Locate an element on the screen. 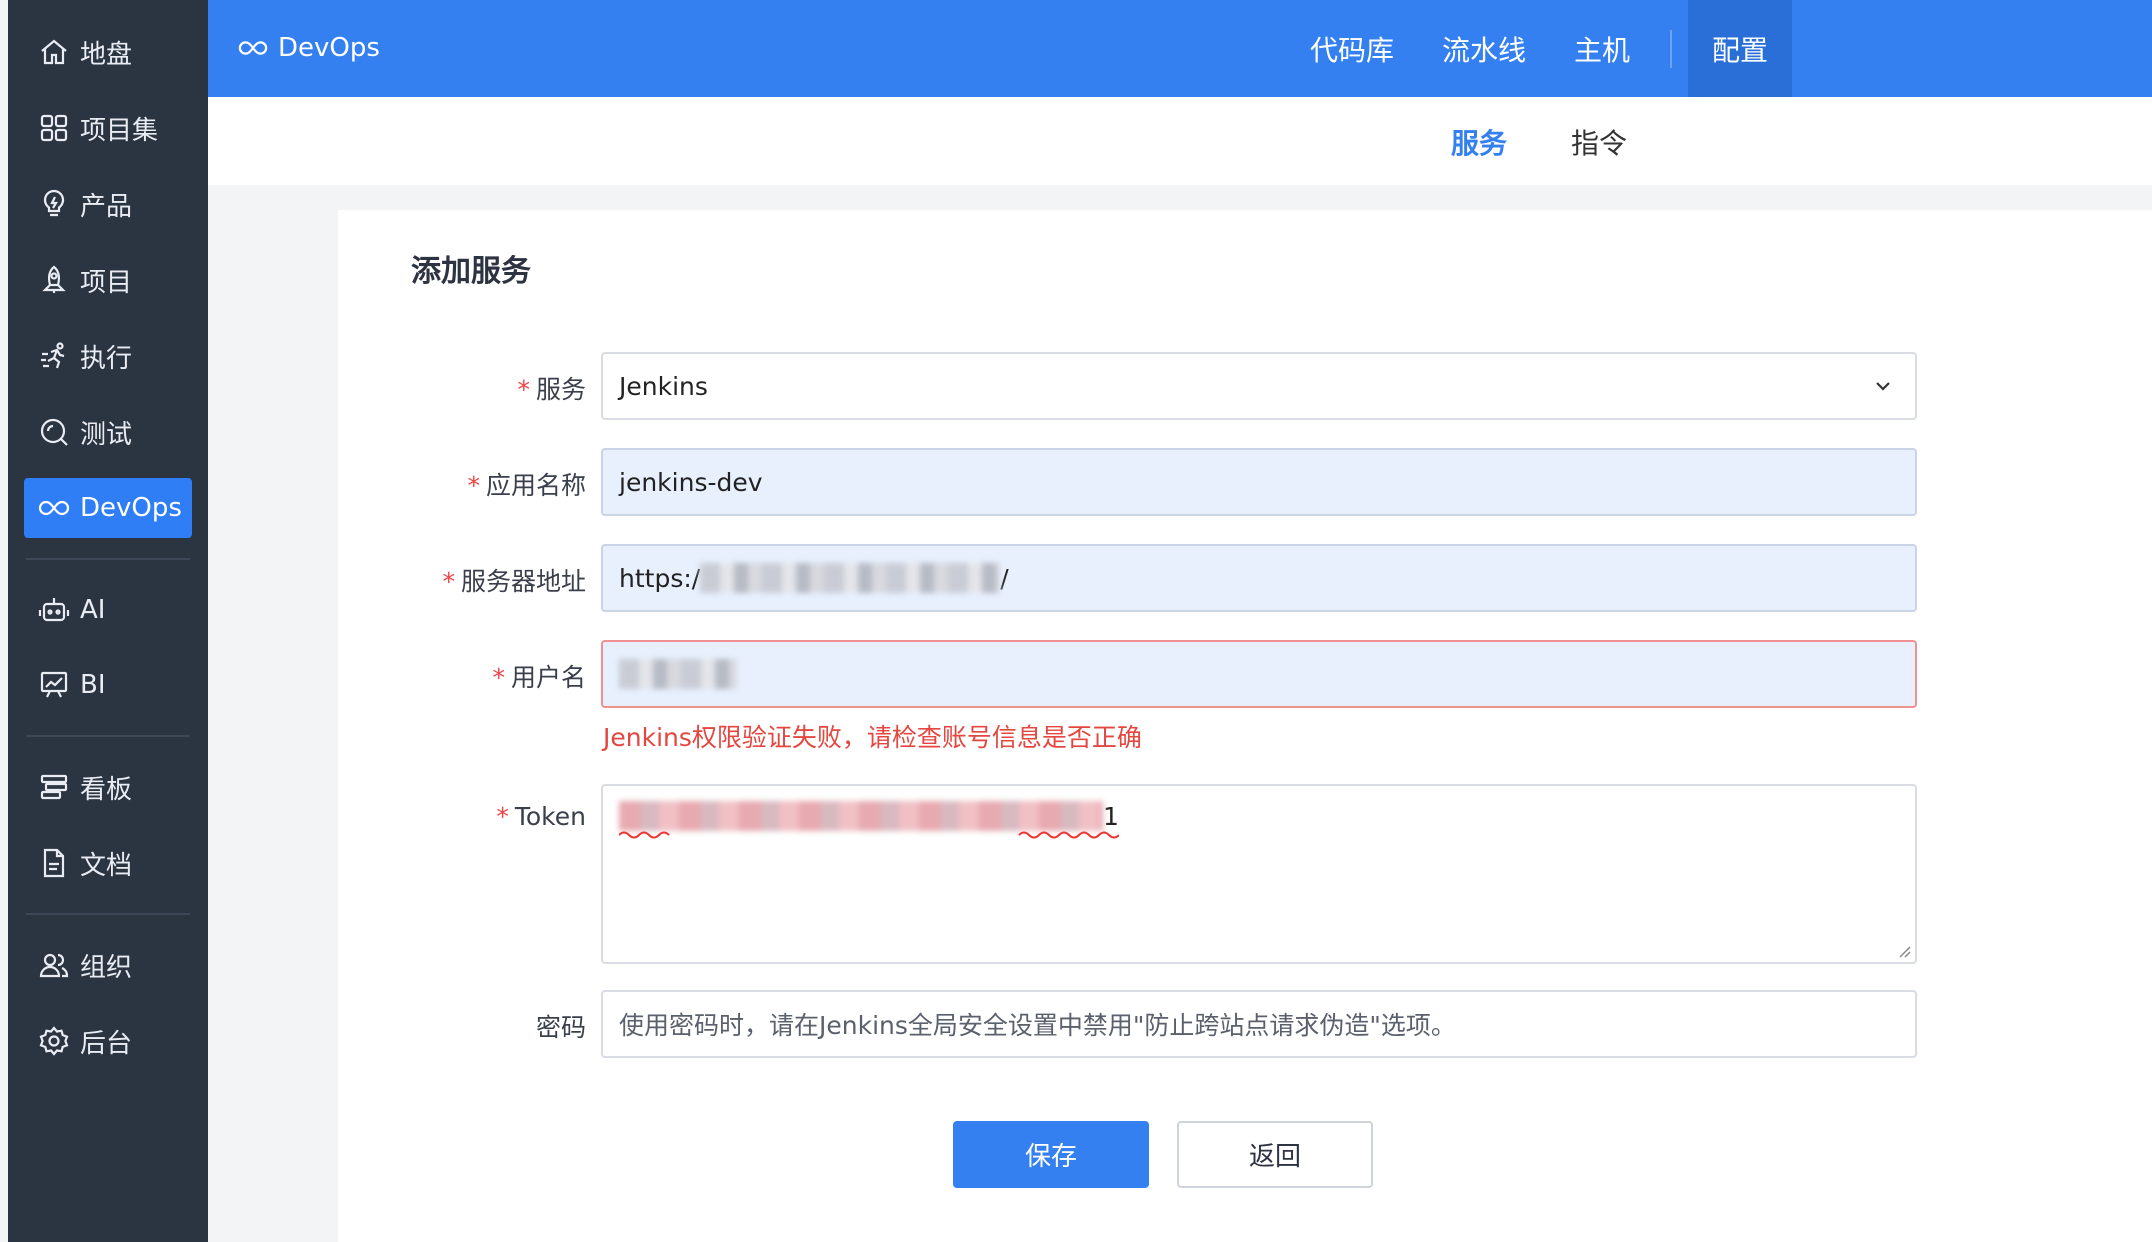 The height and width of the screenshot is (1242, 2152). sidebar-item-org: 组织 is located at coordinates (108, 965).